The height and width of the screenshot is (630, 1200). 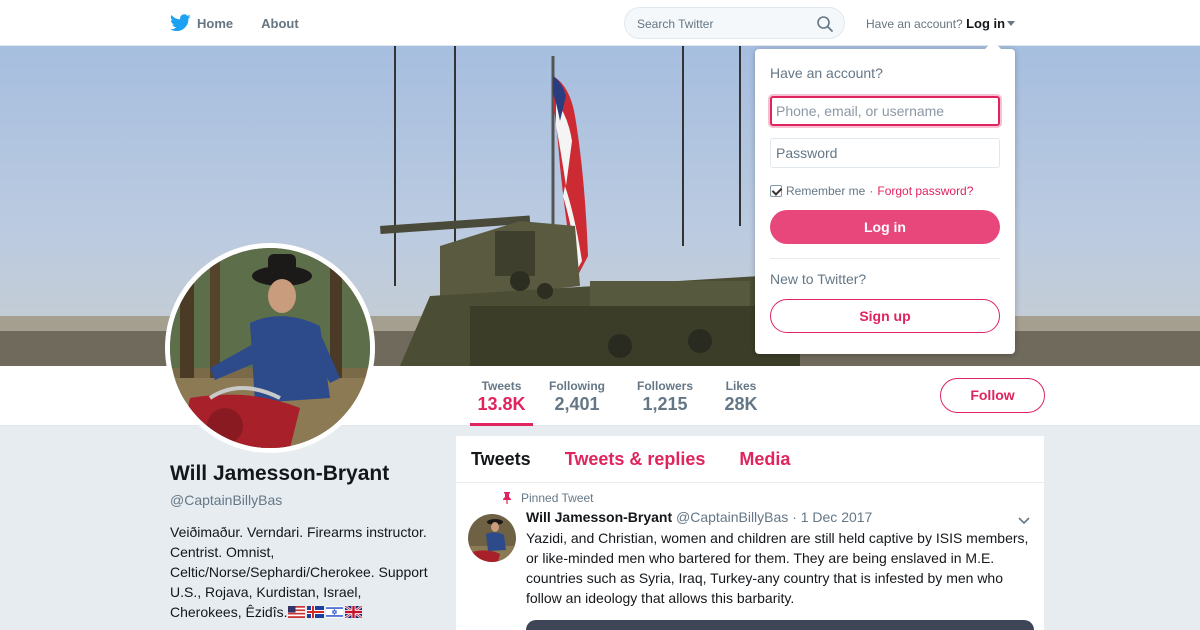 I want to click on tweet-media-preview, so click(x=780, y=625).